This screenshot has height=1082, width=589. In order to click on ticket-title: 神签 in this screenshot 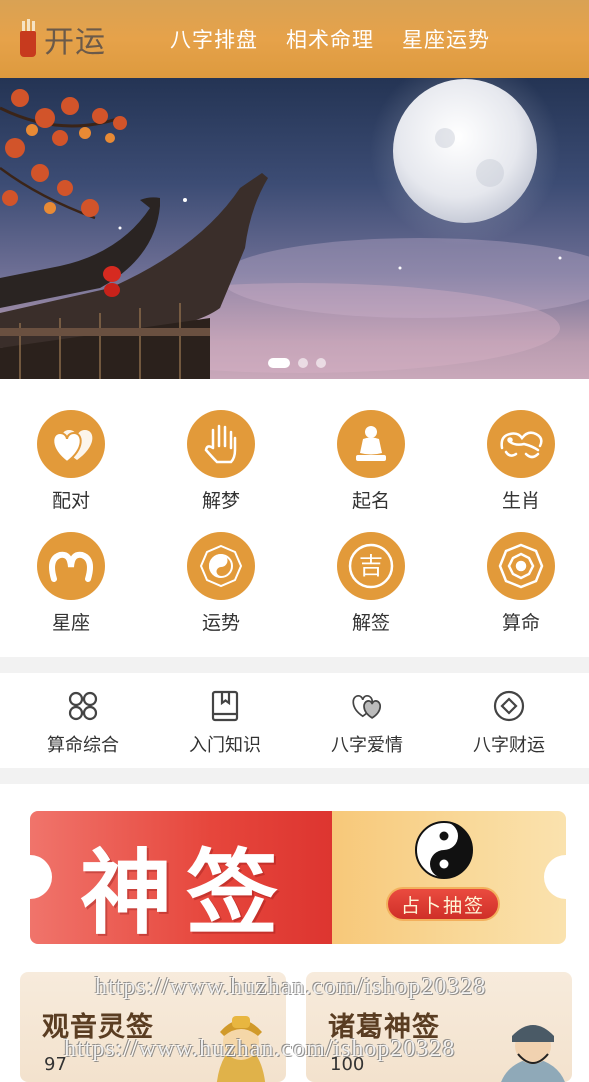, I will do `click(186, 893)`.